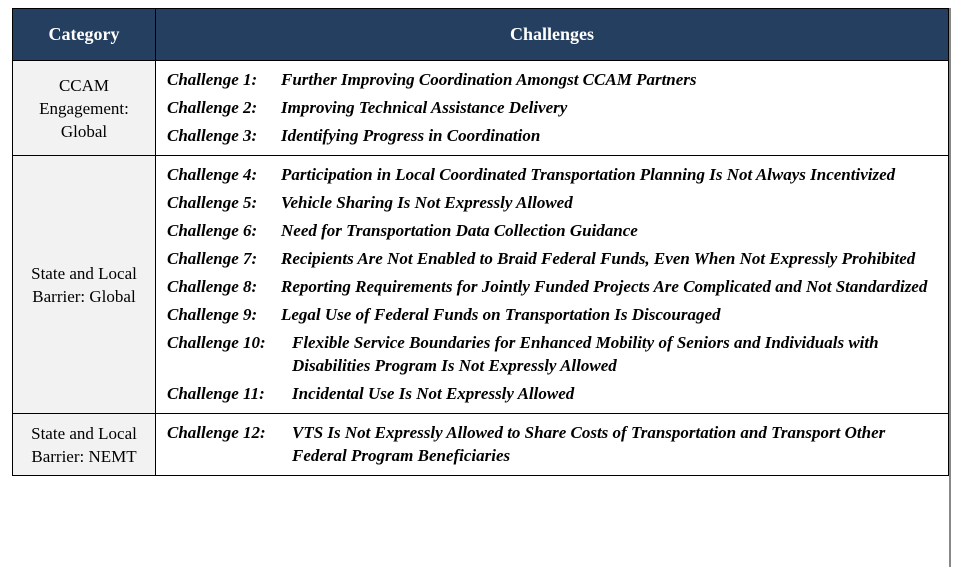 This screenshot has height=575, width=964. I want to click on challenge-text: Identifying Progress in Coordination, so click(411, 135).